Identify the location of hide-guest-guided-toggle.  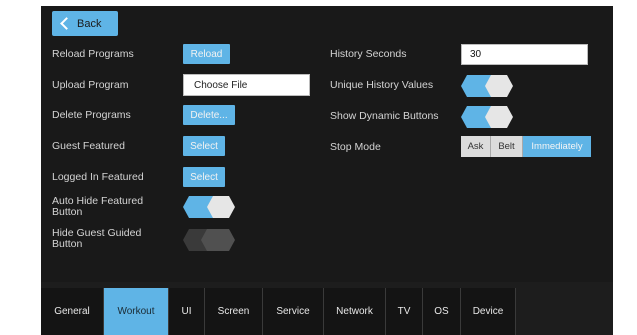
(209, 240).